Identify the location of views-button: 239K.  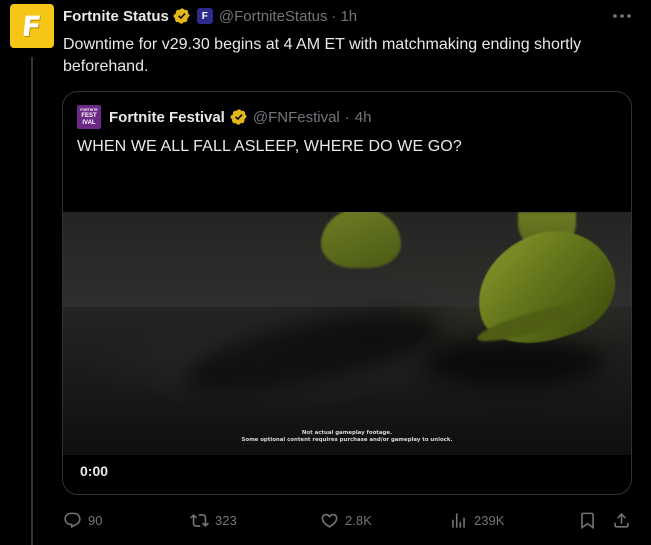
(476, 520).